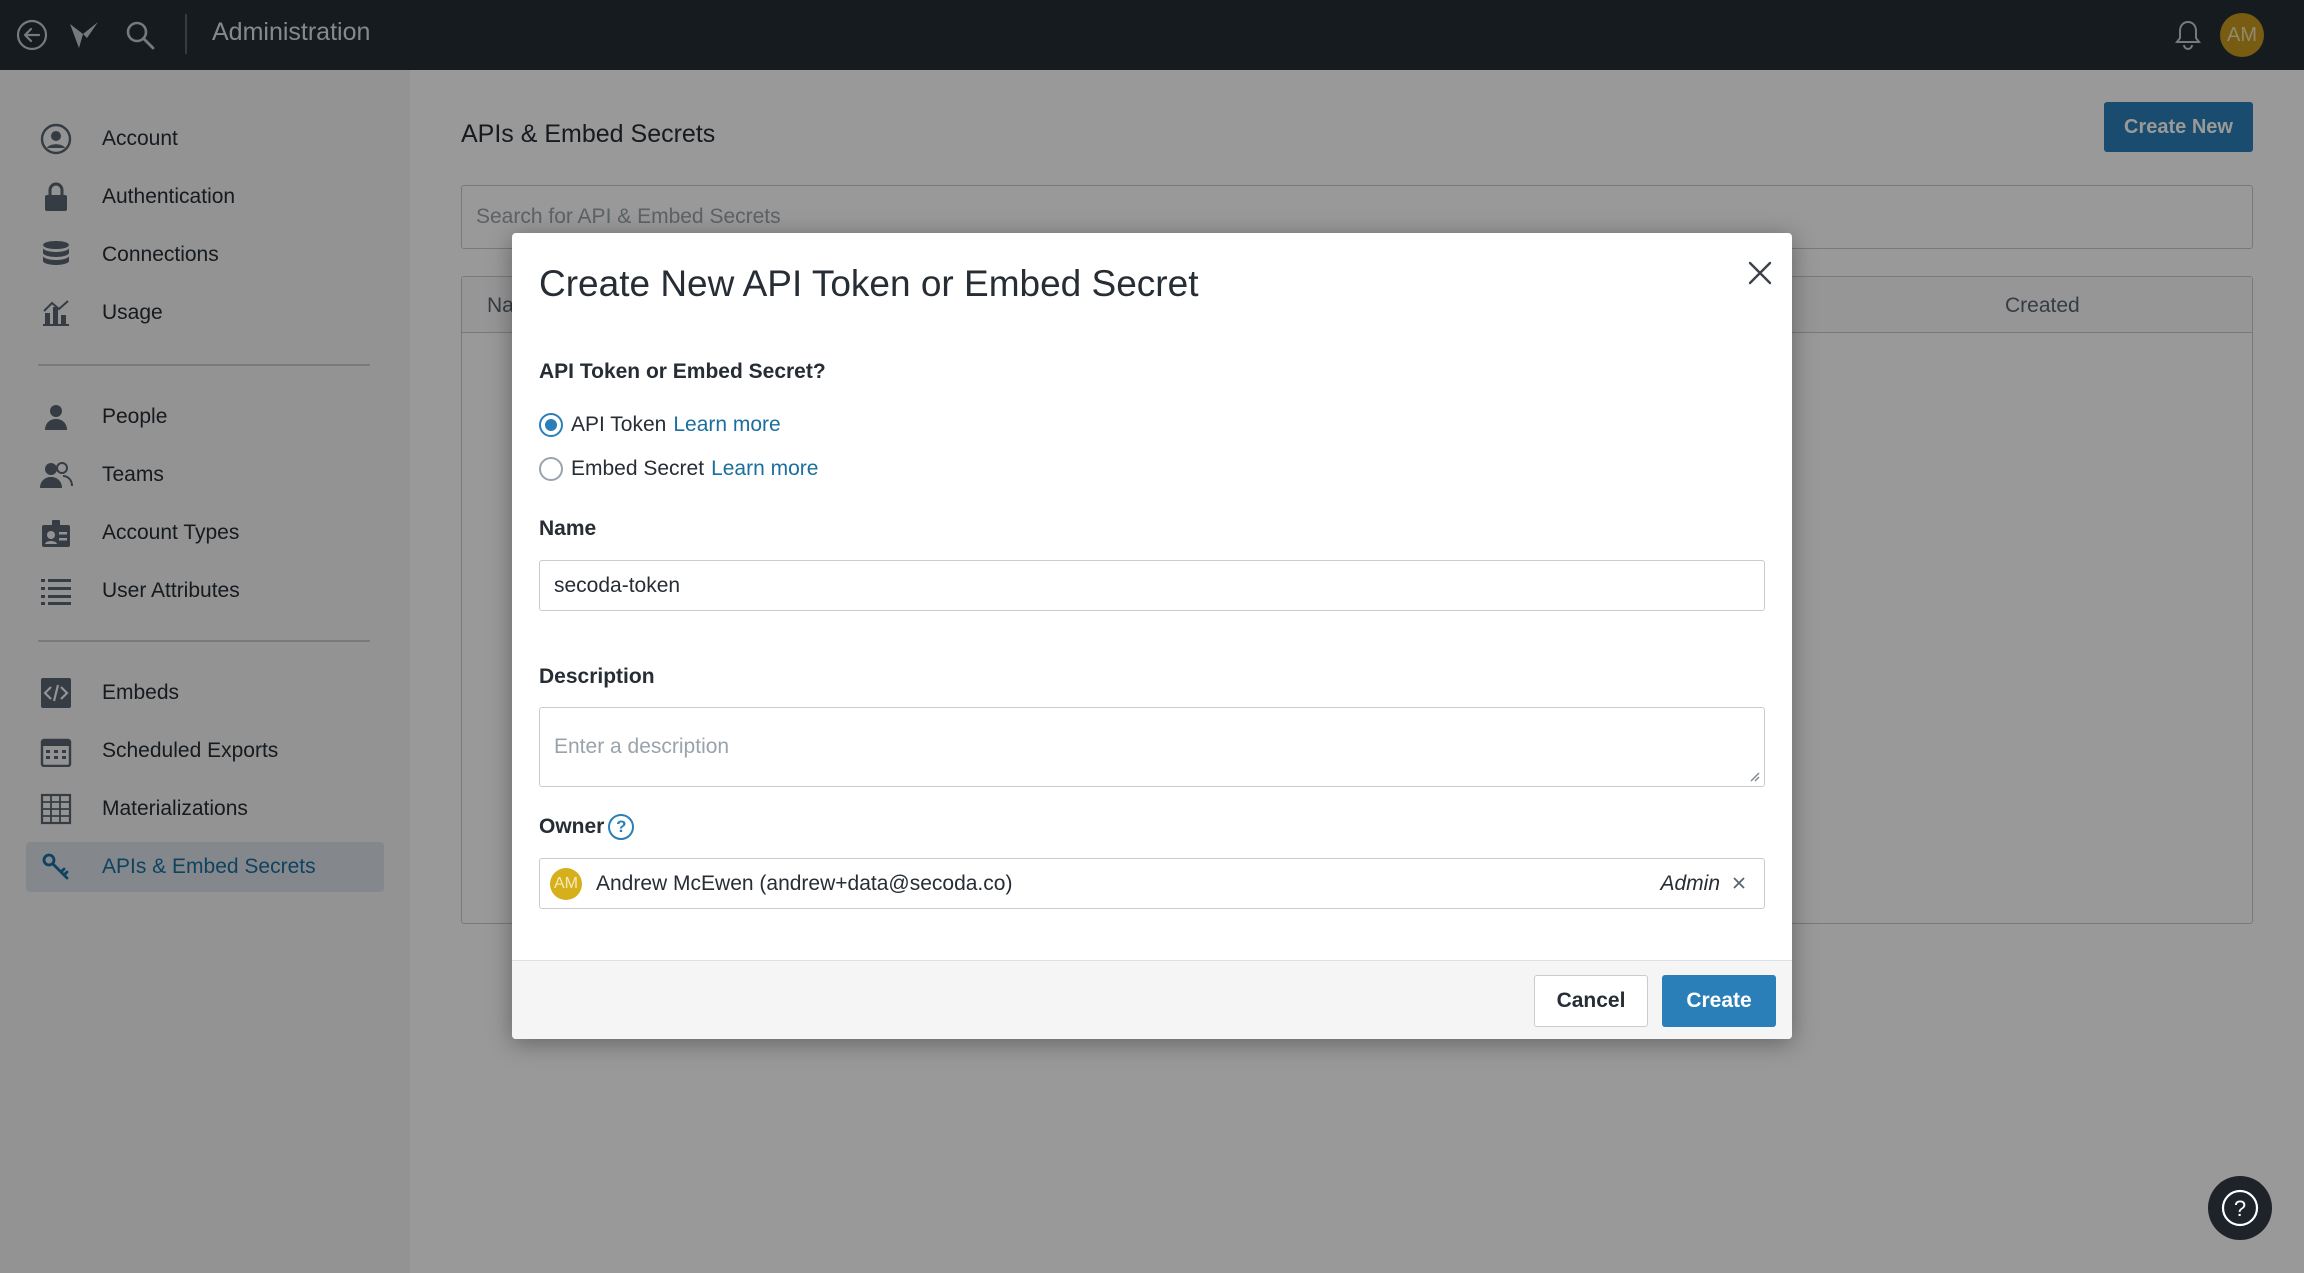  I want to click on name-value: secoda-token, so click(617, 585).